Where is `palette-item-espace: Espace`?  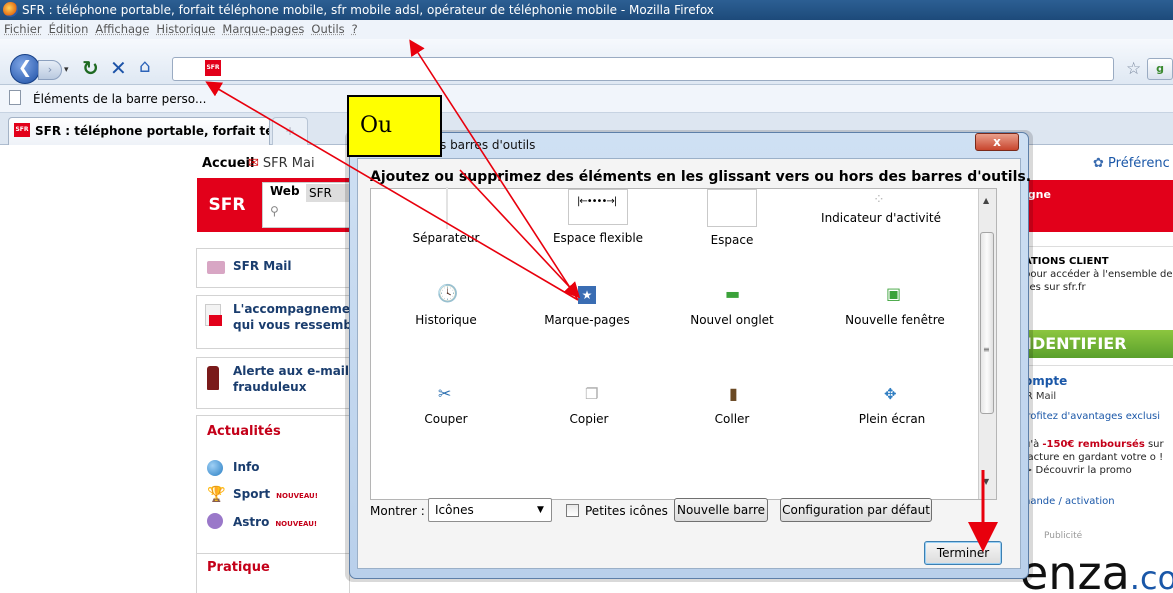 palette-item-espace: Espace is located at coordinates (732, 240).